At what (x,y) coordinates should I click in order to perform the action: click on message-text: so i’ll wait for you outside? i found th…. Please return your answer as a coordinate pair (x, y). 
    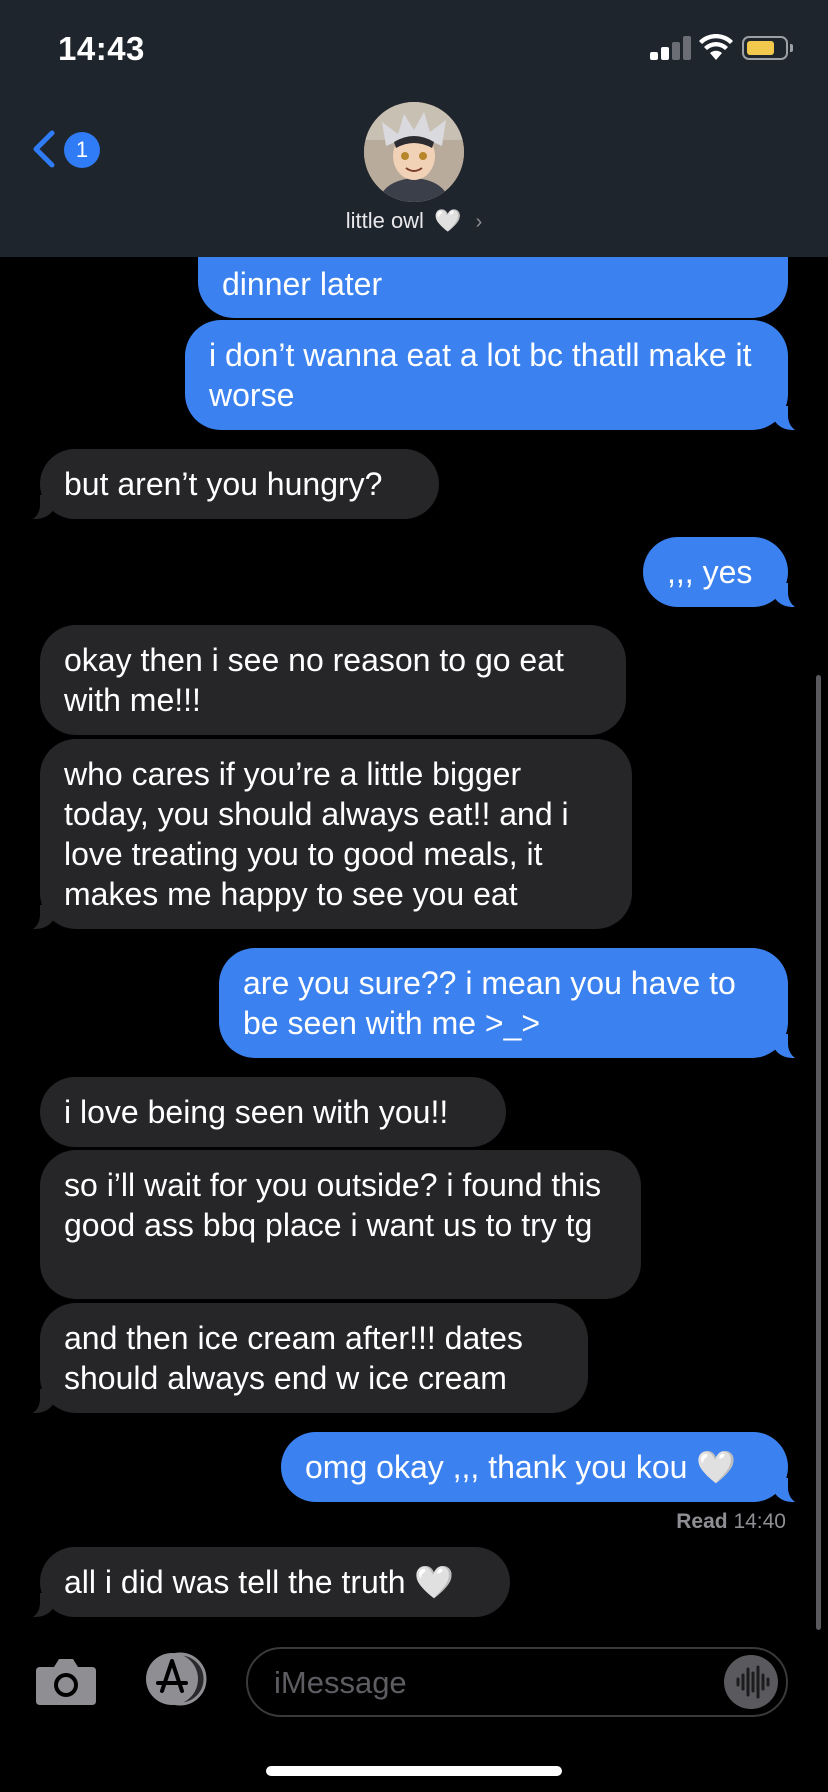
    Looking at the image, I should click on (333, 1205).